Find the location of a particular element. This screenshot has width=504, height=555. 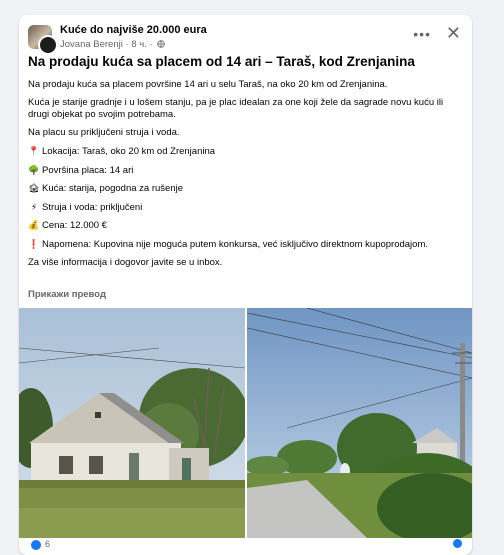

show-translation-link: Прикажи превод is located at coordinates (67, 294).